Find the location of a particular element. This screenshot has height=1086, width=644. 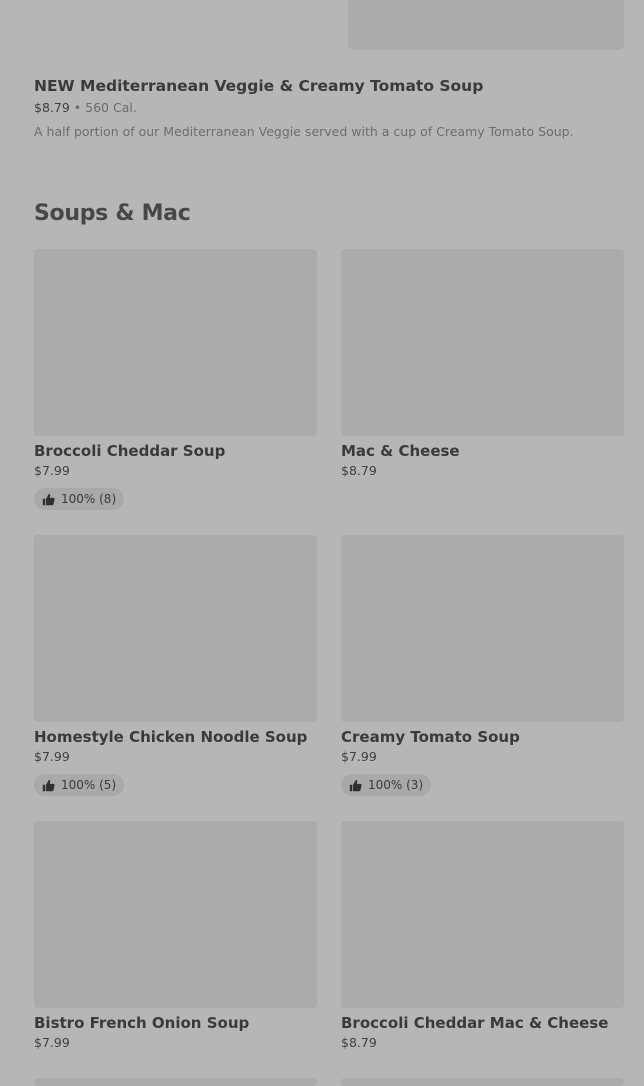

rating-text: 100% (8) is located at coordinates (89, 499).